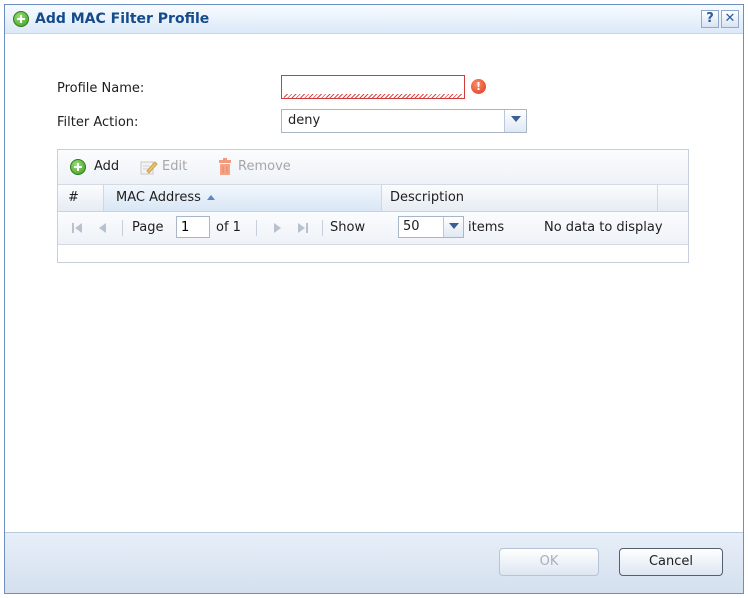 The image size is (748, 598). What do you see at coordinates (373, 96) in the screenshot?
I see `invalid-input-underline` at bounding box center [373, 96].